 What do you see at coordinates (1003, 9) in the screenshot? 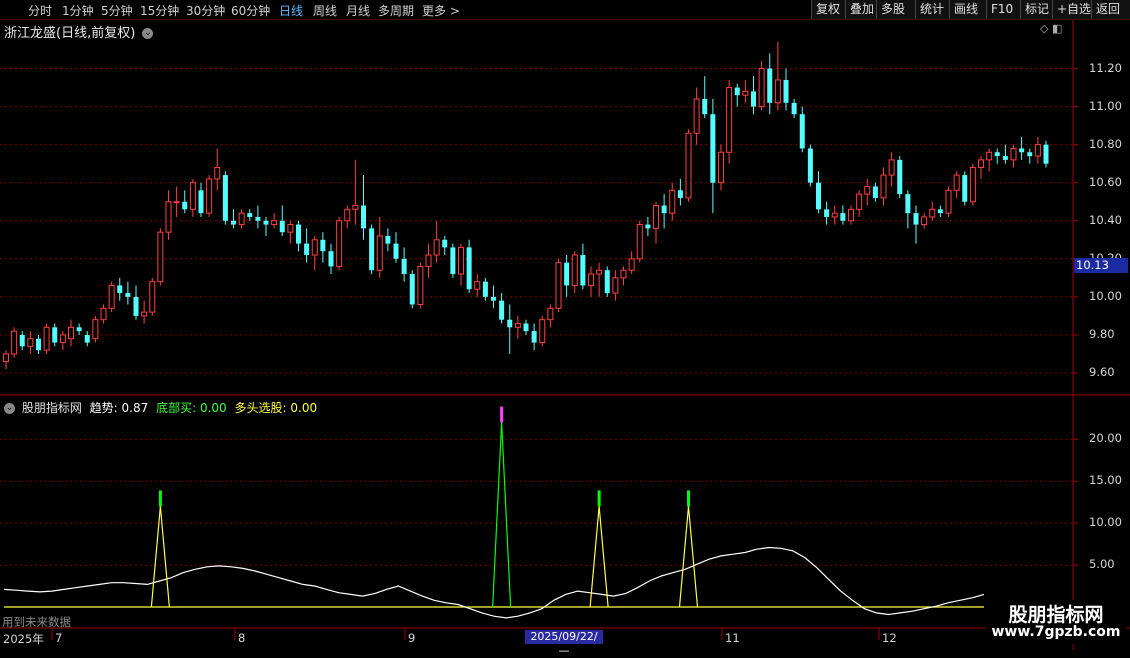
I see `toolbar-button-5: F10` at bounding box center [1003, 9].